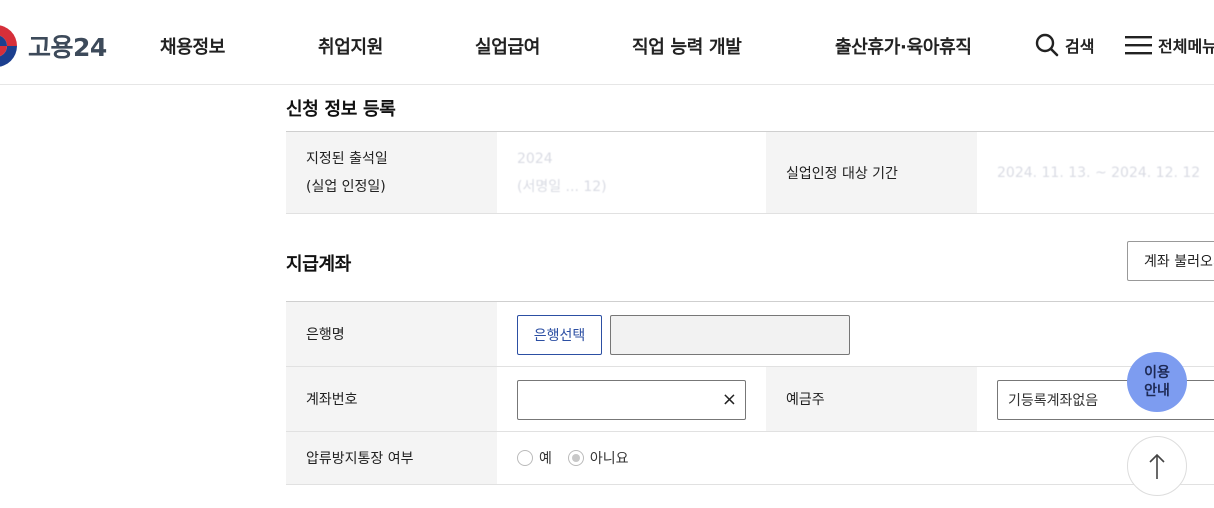  I want to click on scroll-top-button, so click(1157, 466).